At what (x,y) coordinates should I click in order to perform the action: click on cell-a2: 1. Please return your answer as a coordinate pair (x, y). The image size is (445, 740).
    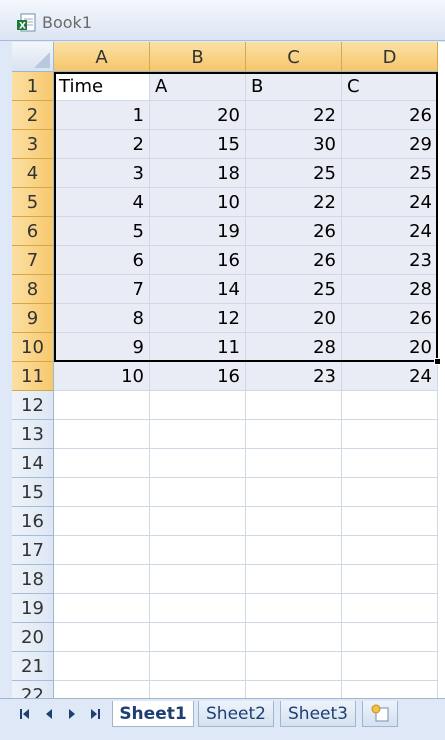
    Looking at the image, I should click on (102, 115).